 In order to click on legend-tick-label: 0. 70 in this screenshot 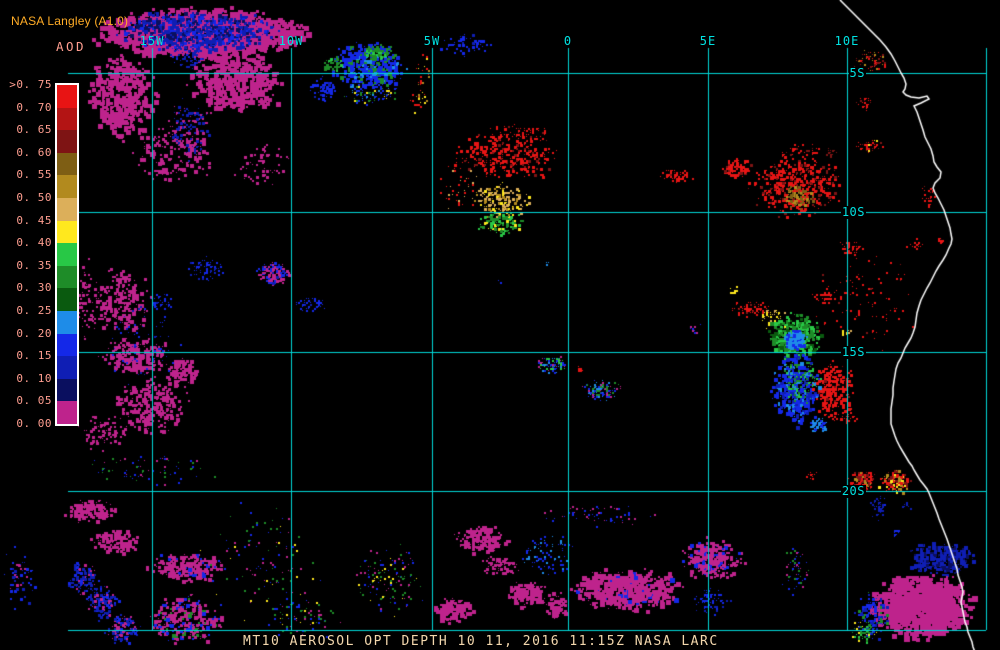, I will do `click(34, 107)`.